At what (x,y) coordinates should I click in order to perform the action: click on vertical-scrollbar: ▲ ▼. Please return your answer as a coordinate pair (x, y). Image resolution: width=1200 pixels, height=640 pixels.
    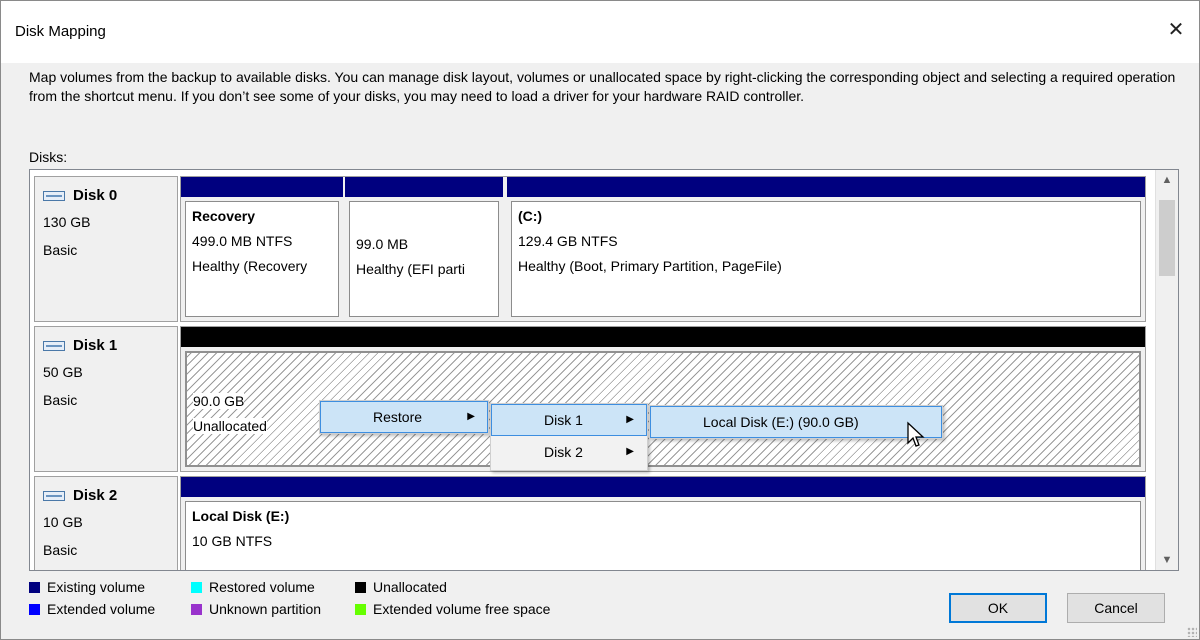
    Looking at the image, I should click on (1166, 370).